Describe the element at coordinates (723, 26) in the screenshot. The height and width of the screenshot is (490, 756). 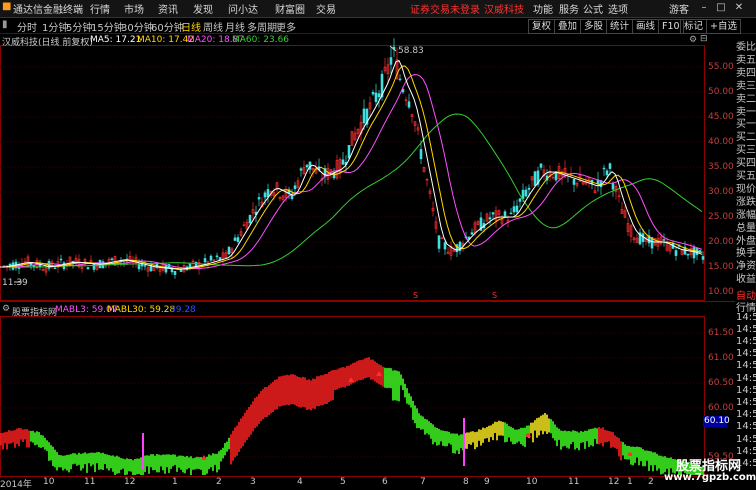
I see `add-favorite-button: +自选` at that location.